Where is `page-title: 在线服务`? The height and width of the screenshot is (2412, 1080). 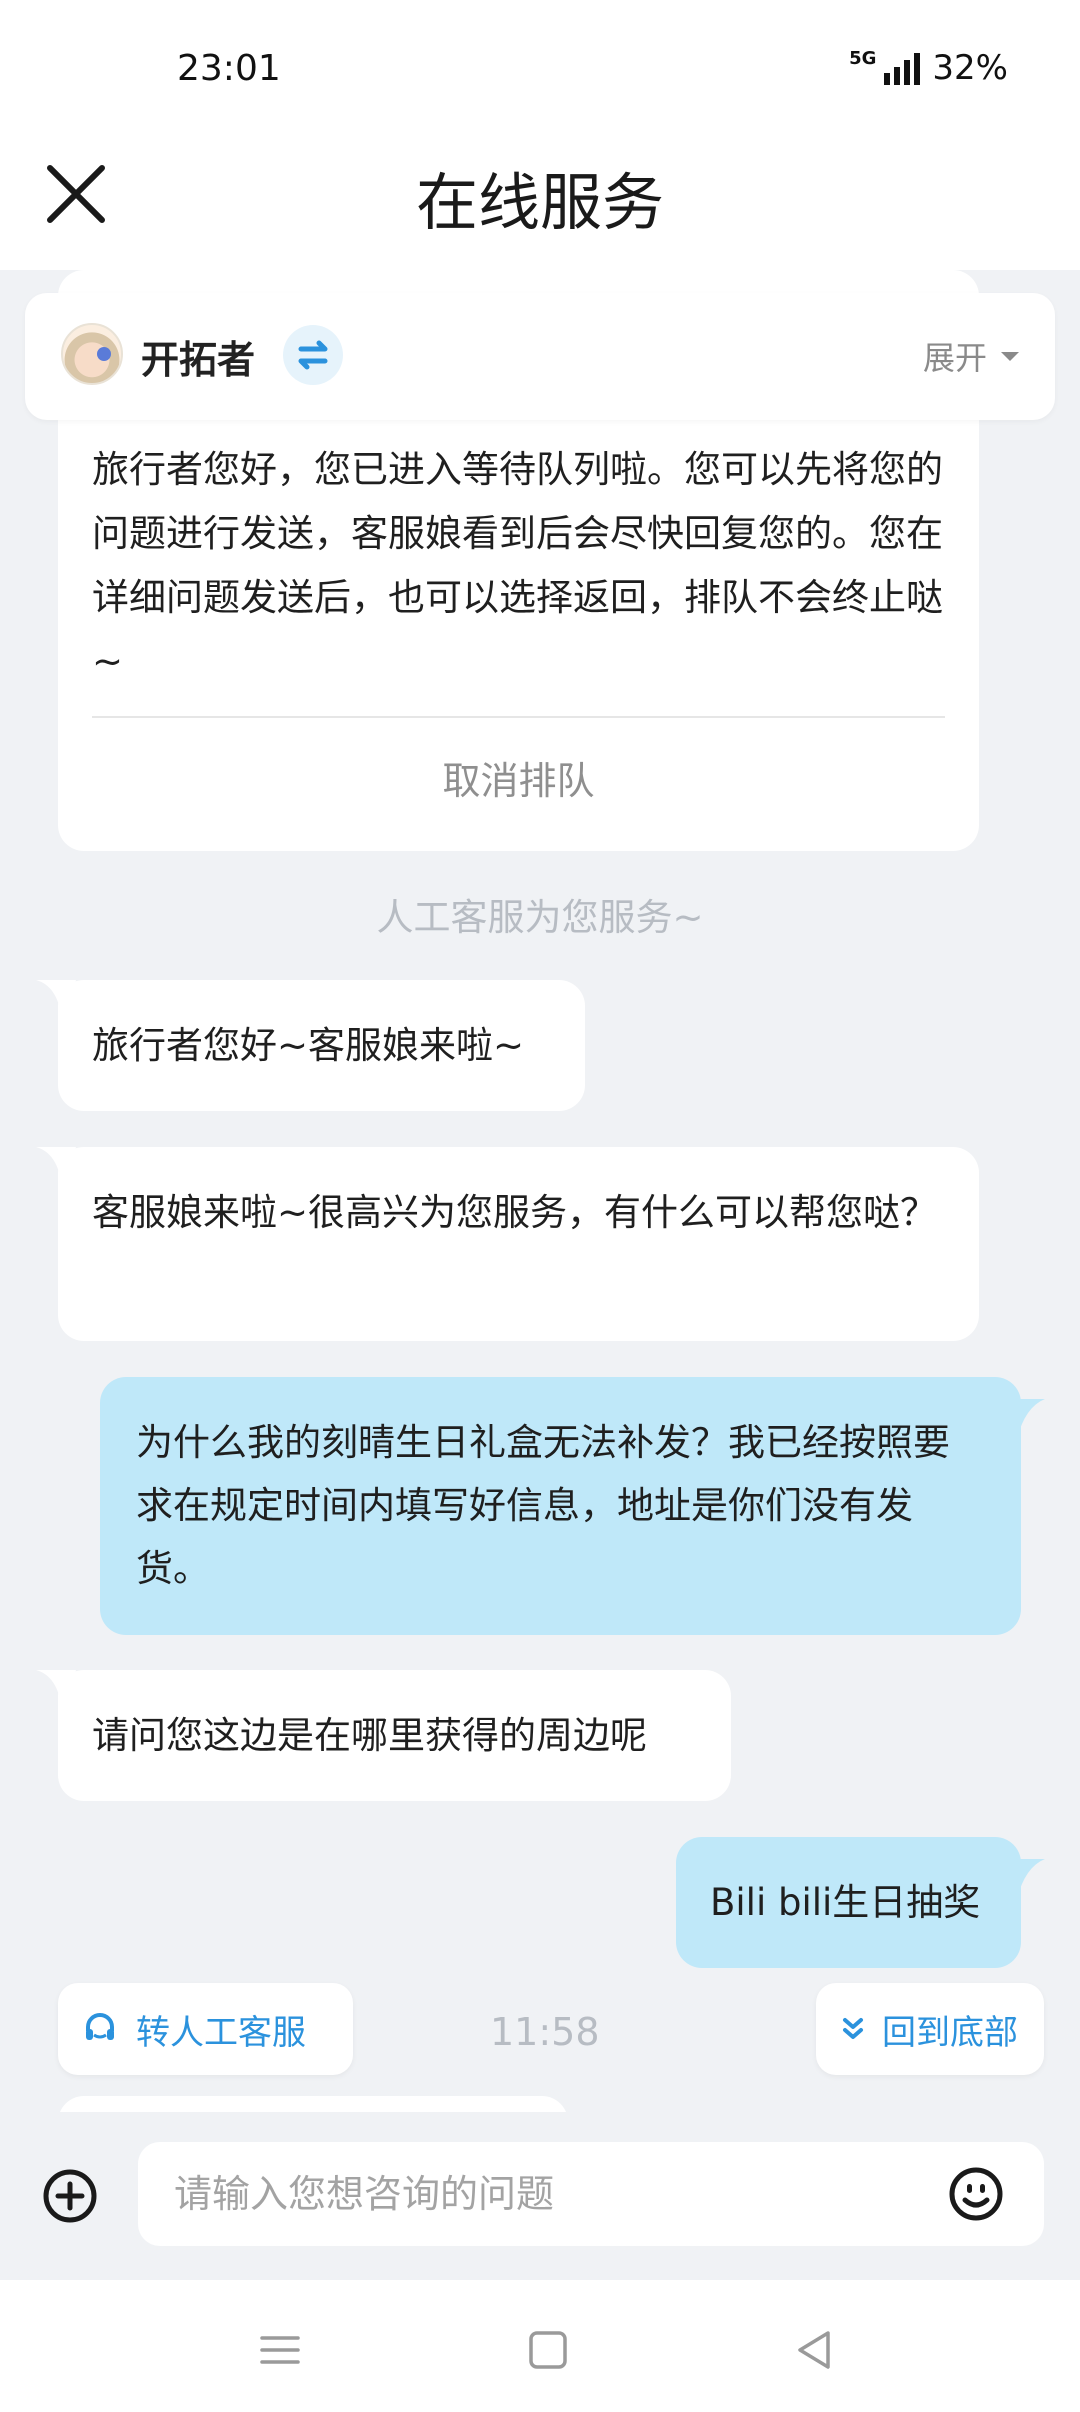 page-title: 在线服务 is located at coordinates (539, 202).